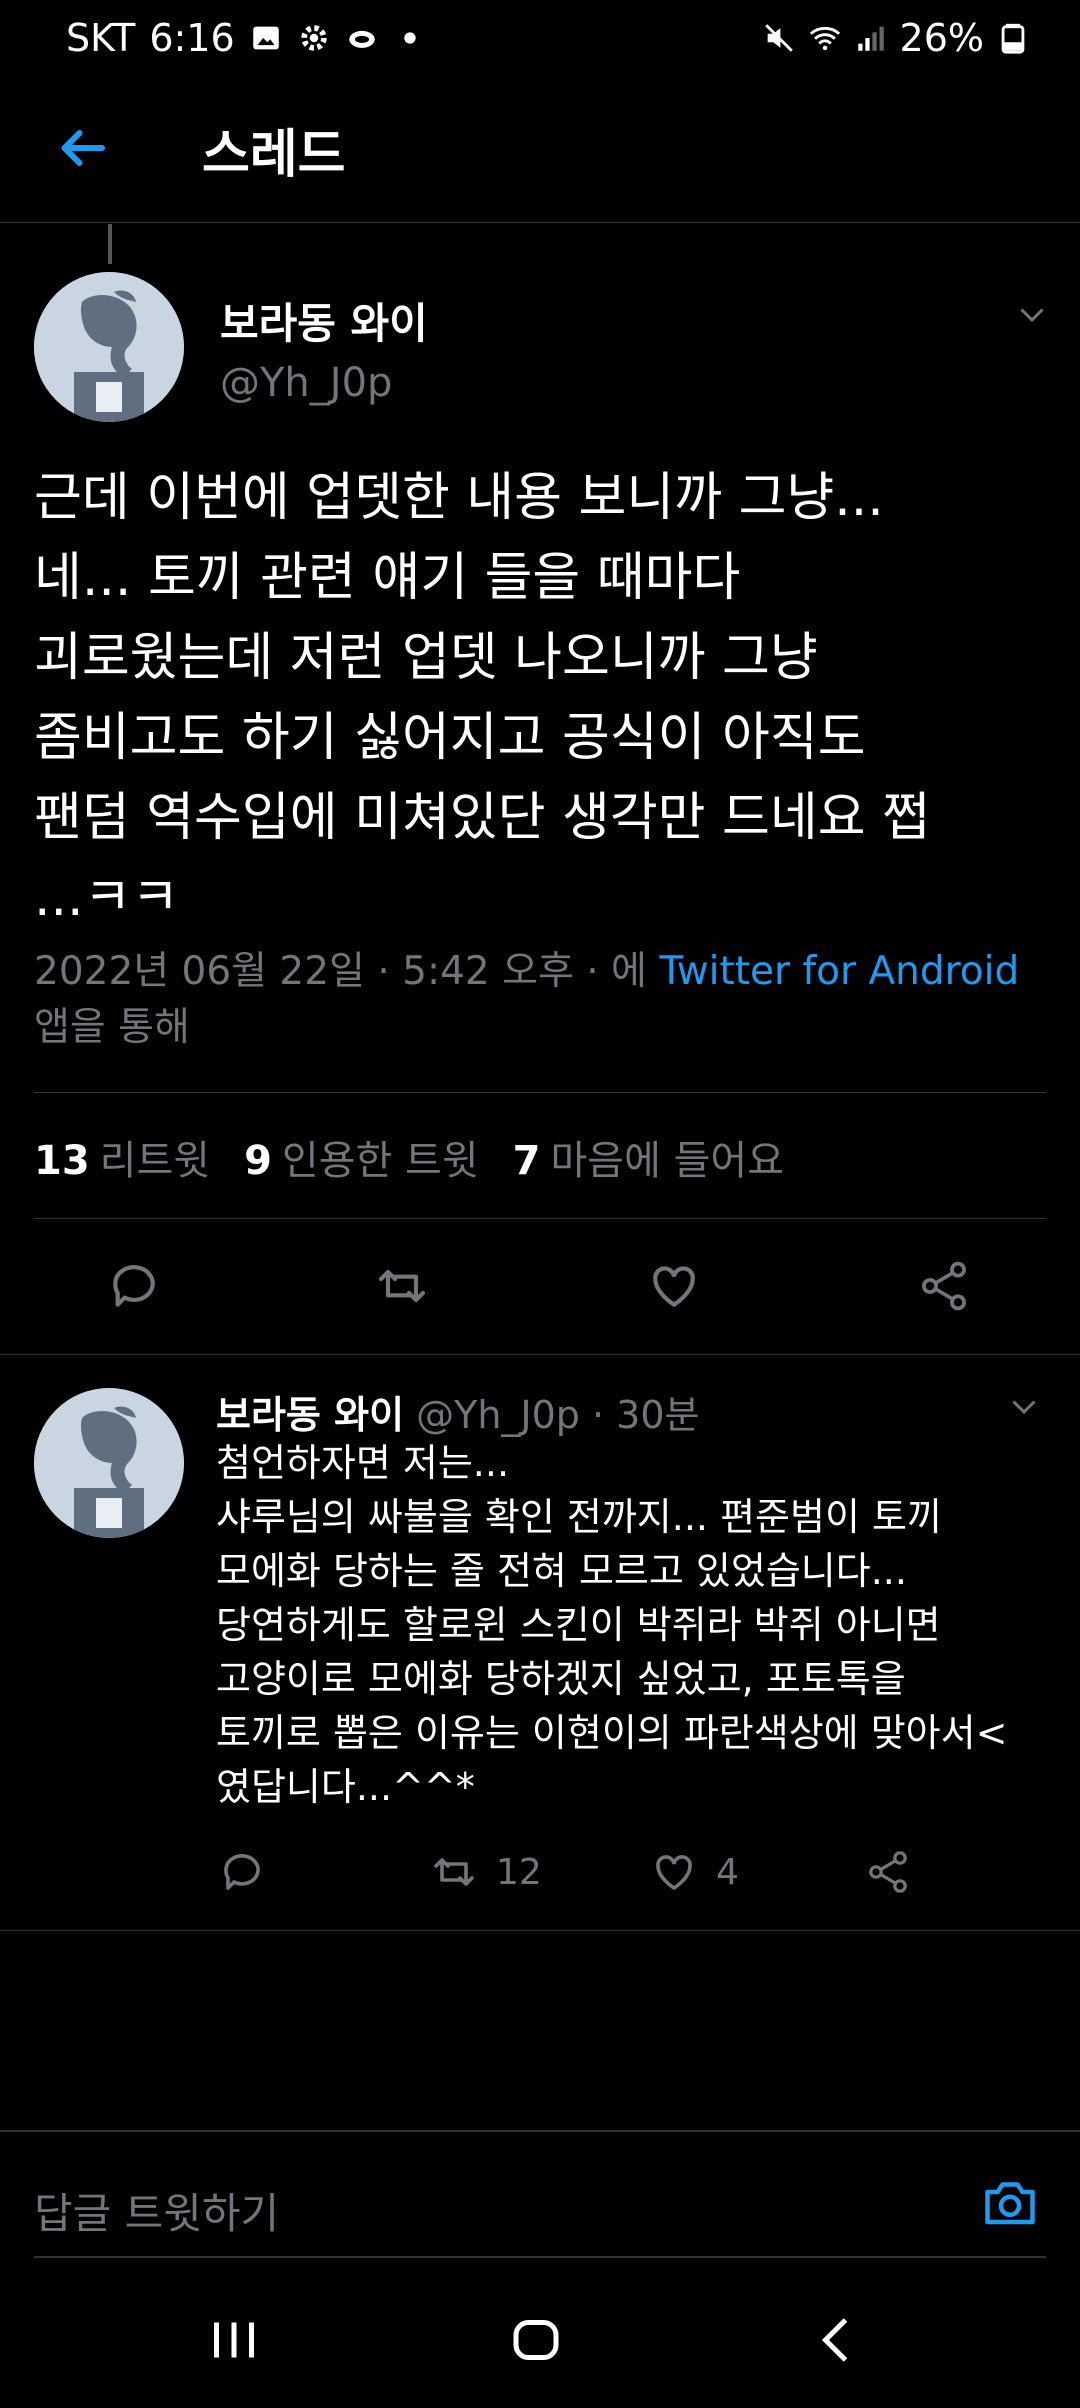  I want to click on quote-label: 인용한 트윗, so click(380, 1161).